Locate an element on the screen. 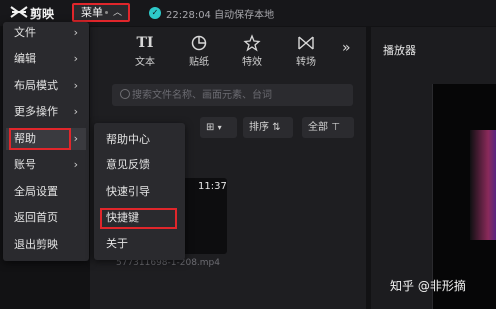 The width and height of the screenshot is (496, 309). toolbar-text: TI 文本 is located at coordinates (145, 51).